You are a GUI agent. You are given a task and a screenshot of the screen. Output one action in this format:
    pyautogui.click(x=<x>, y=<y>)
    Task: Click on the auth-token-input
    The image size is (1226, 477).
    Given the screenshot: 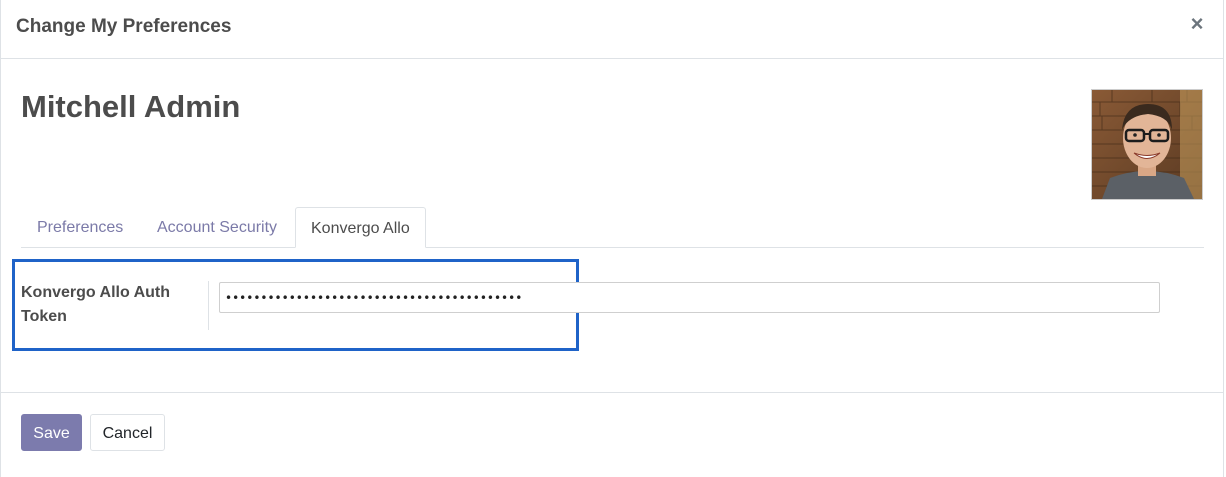 What is the action you would take?
    pyautogui.click(x=689, y=297)
    